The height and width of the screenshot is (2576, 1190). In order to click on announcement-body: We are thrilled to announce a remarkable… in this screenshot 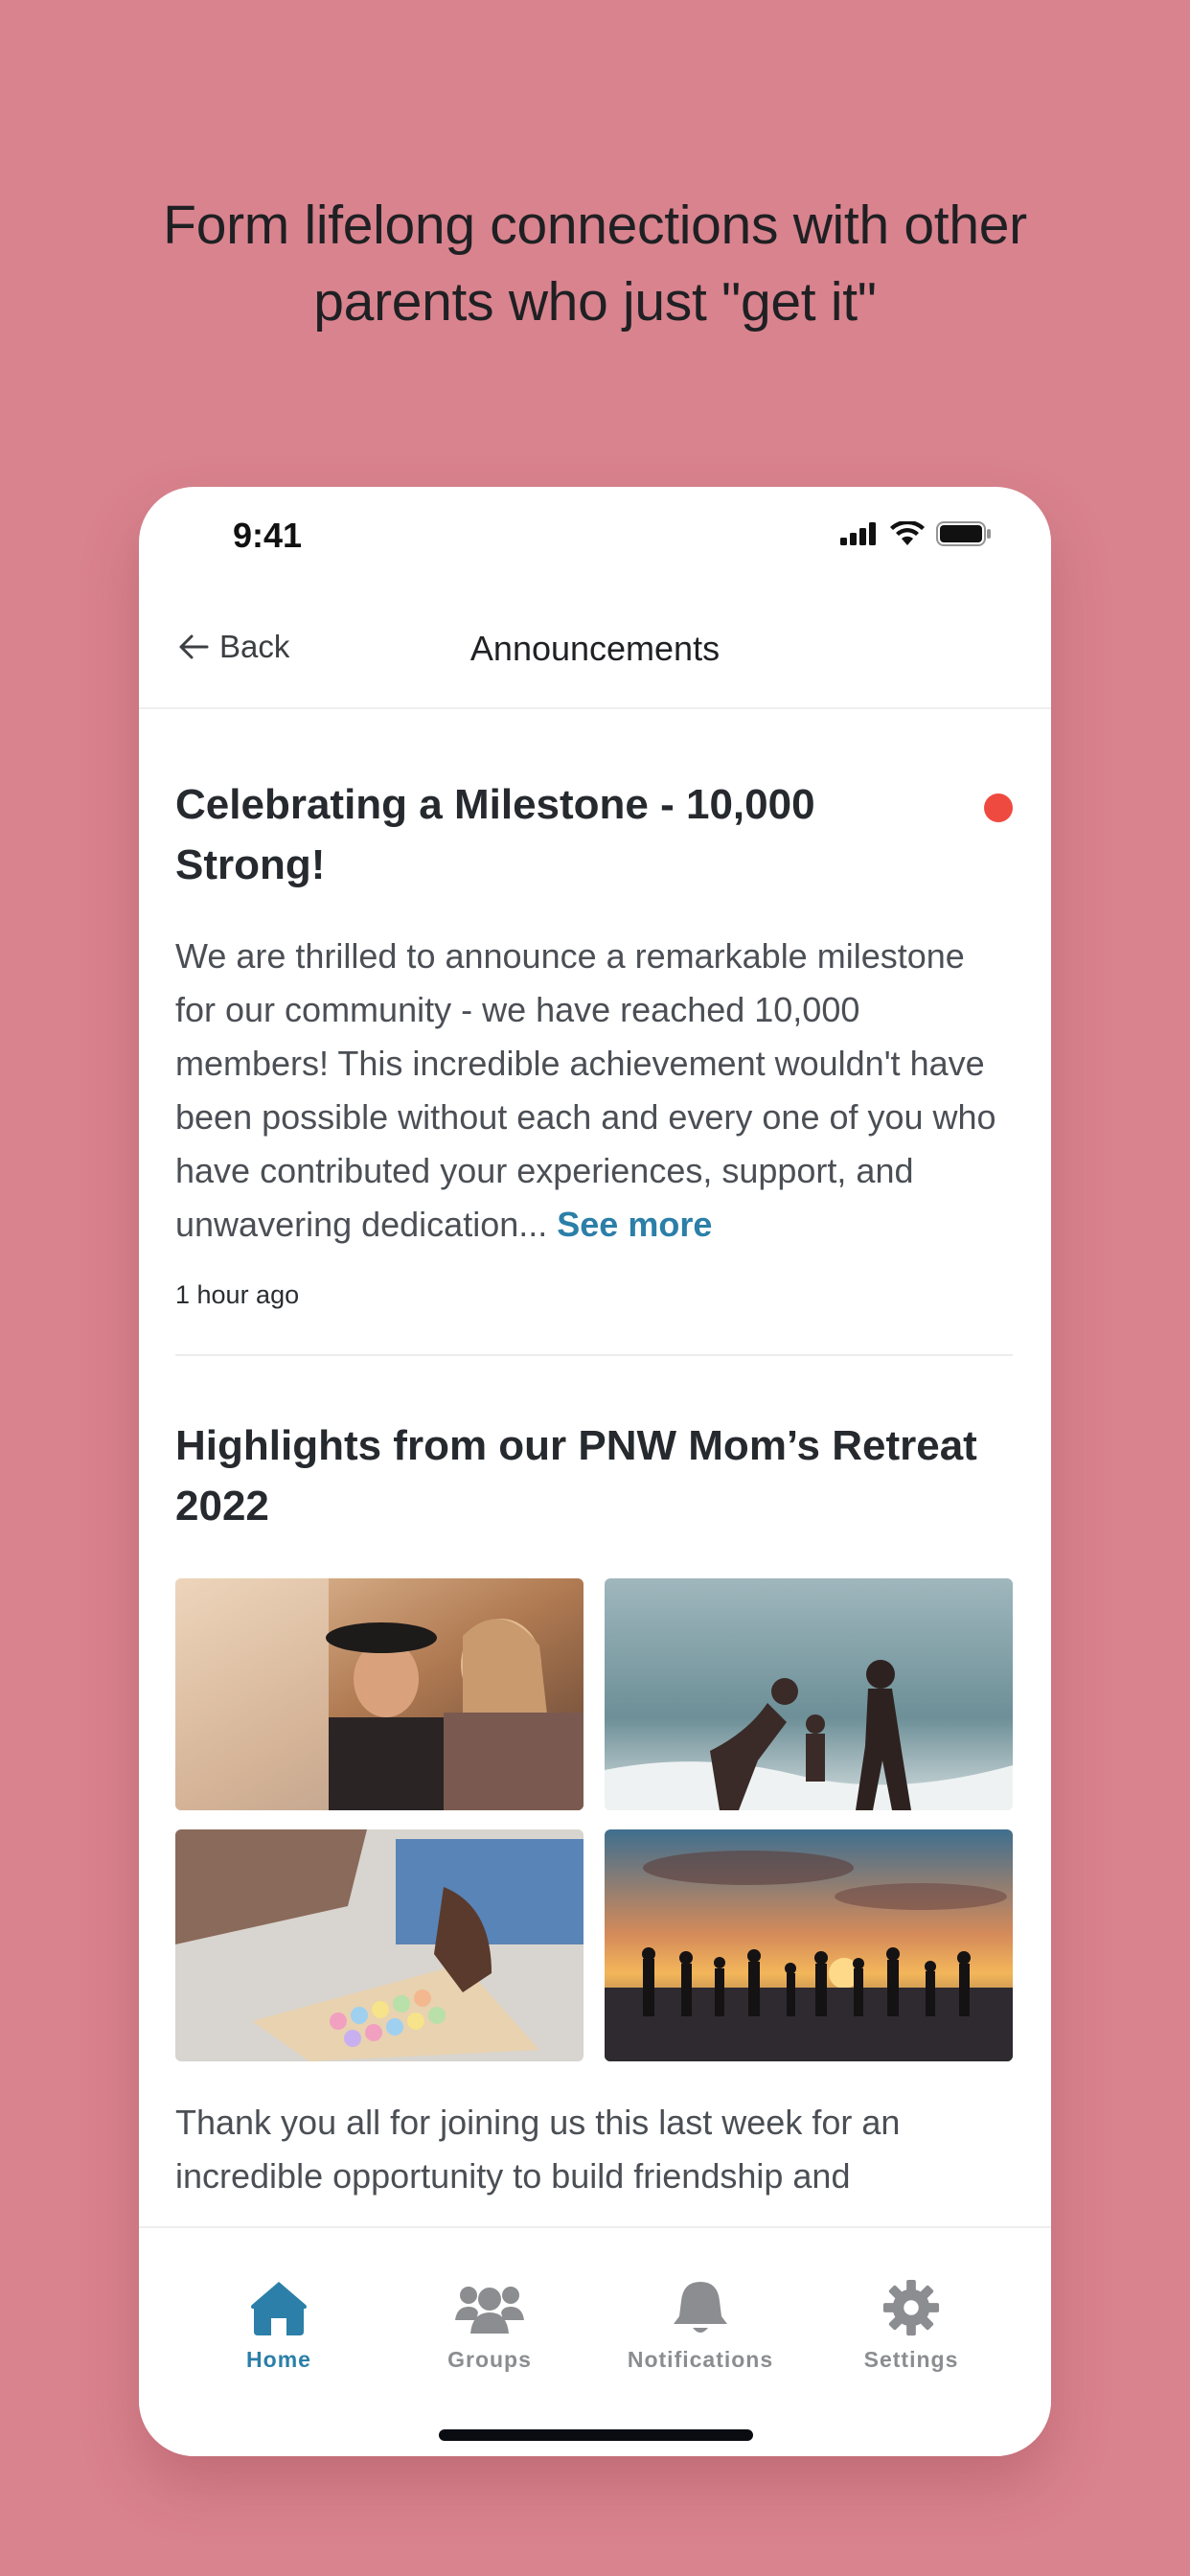, I will do `click(594, 1091)`.